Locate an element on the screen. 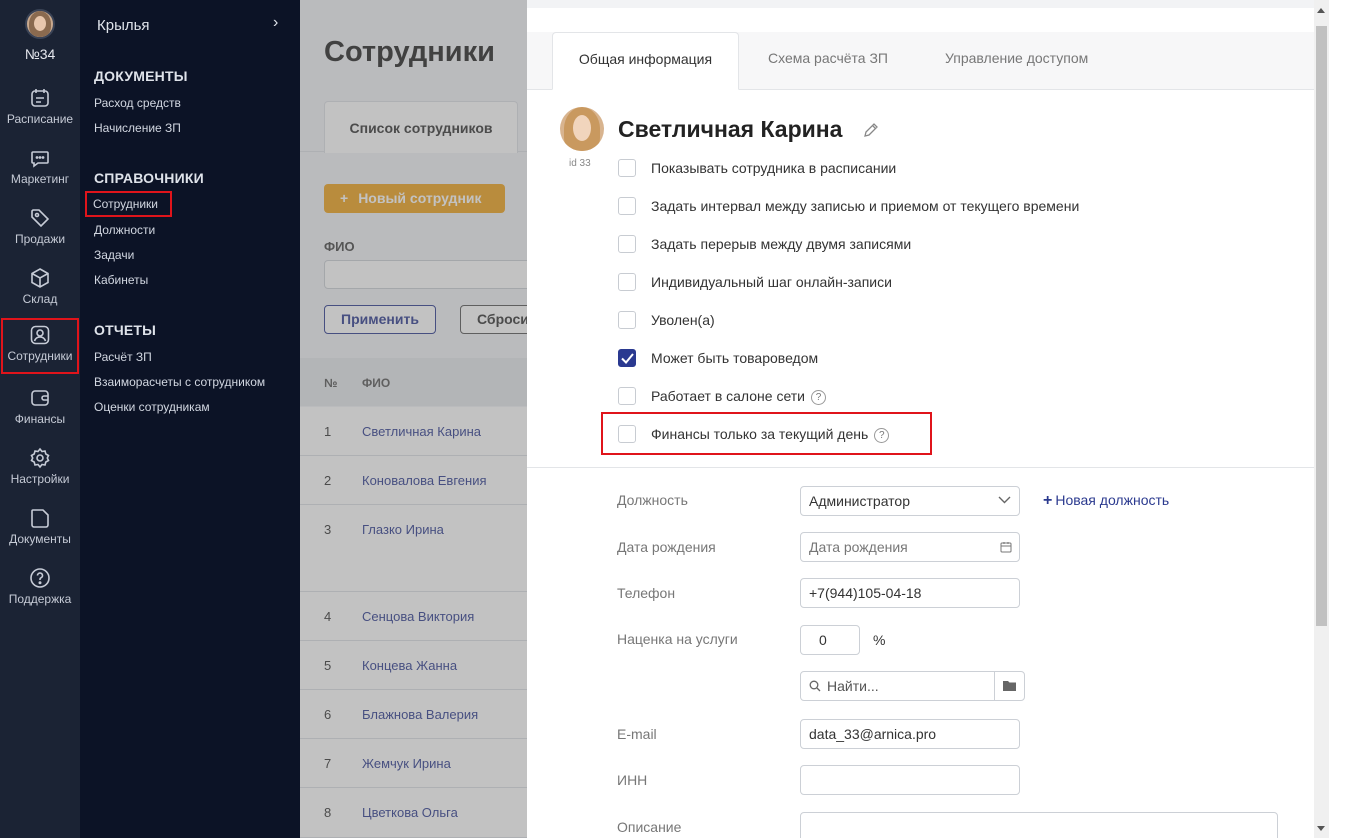 Image resolution: width=1348 pixels, height=838 pixels. employee-name: Светличная Карина is located at coordinates (730, 129).